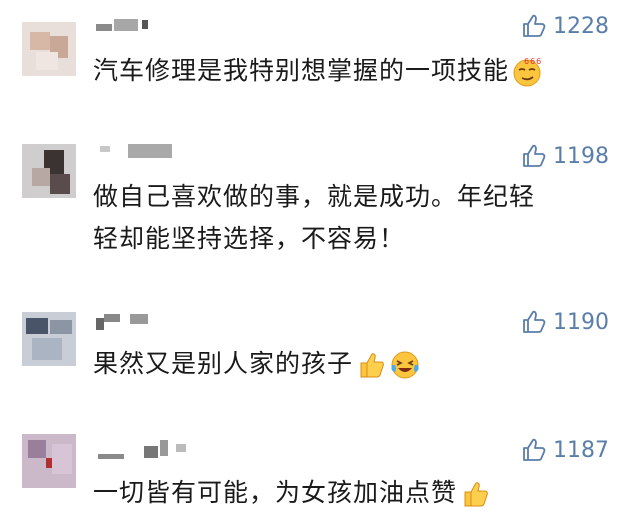 The width and height of the screenshot is (641, 523). Describe the element at coordinates (249, 238) in the screenshot. I see `comment-text-line: 轻却能坚持选择，不容易！` at that location.